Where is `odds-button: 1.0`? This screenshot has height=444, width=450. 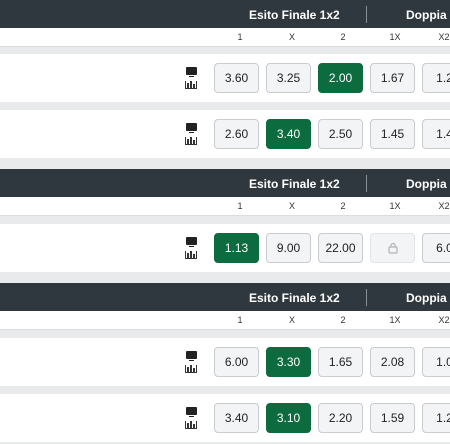
odds-button: 1.0 is located at coordinates (436, 362).